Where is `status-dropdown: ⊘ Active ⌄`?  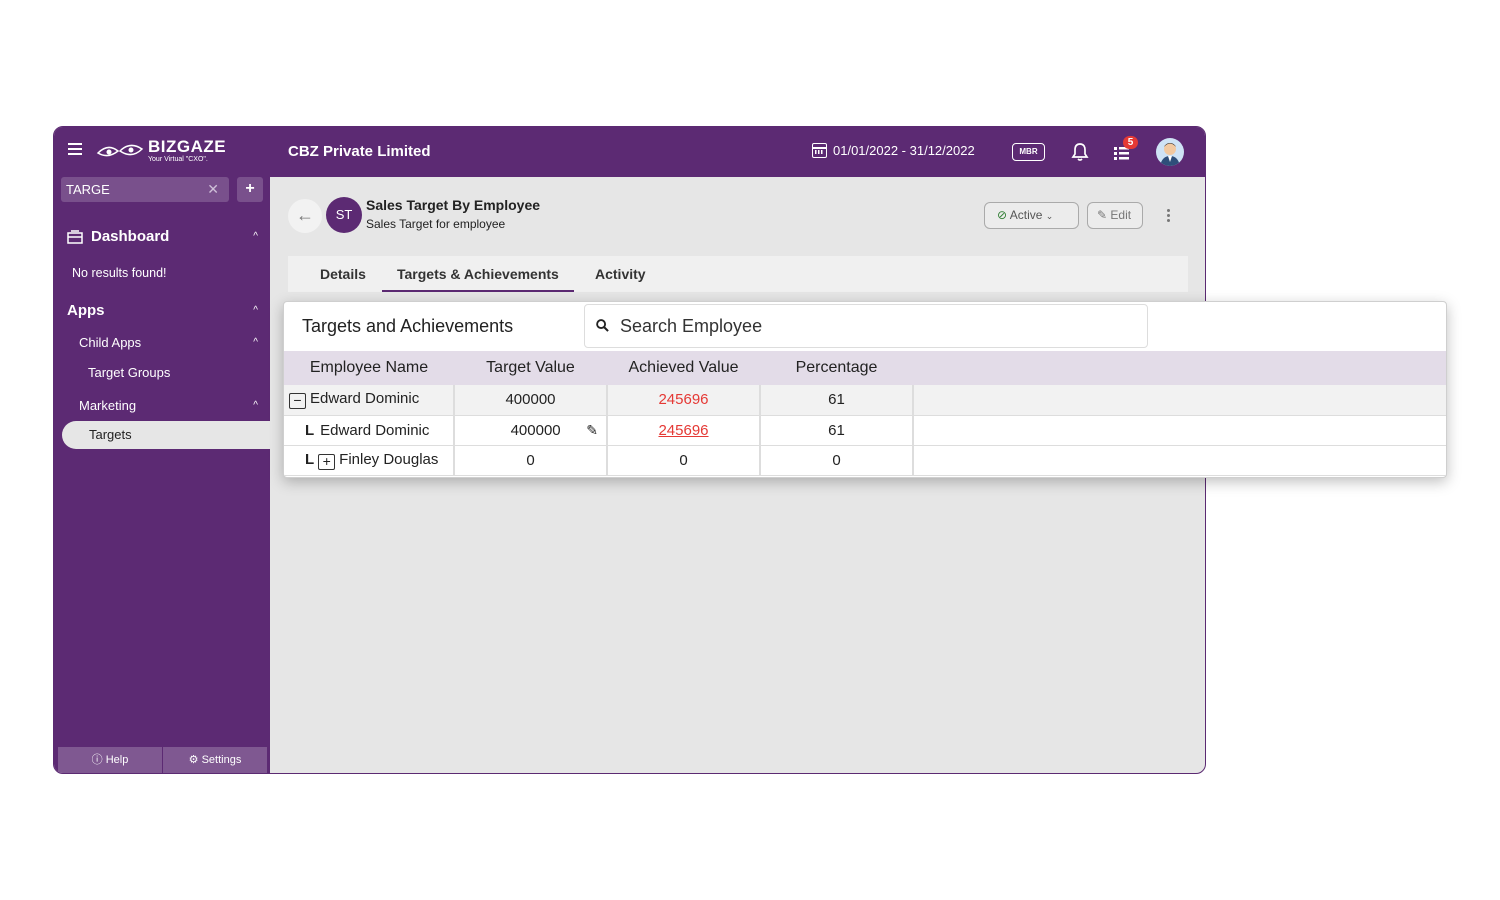 status-dropdown: ⊘ Active ⌄ is located at coordinates (1031, 215).